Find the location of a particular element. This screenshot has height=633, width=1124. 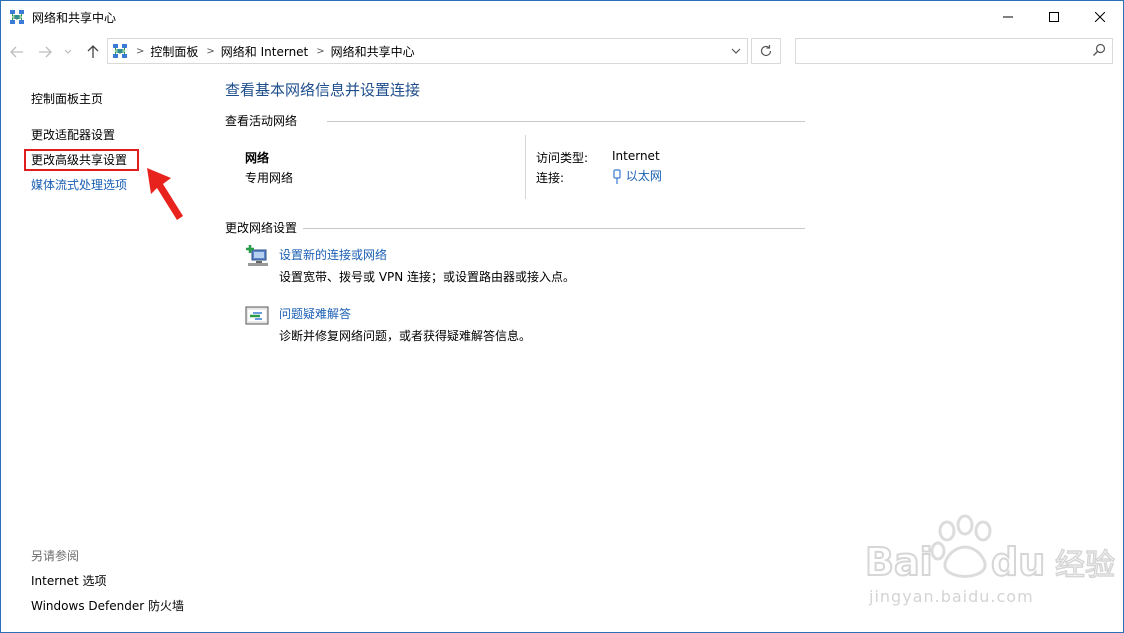

refresh-button is located at coordinates (766, 51).